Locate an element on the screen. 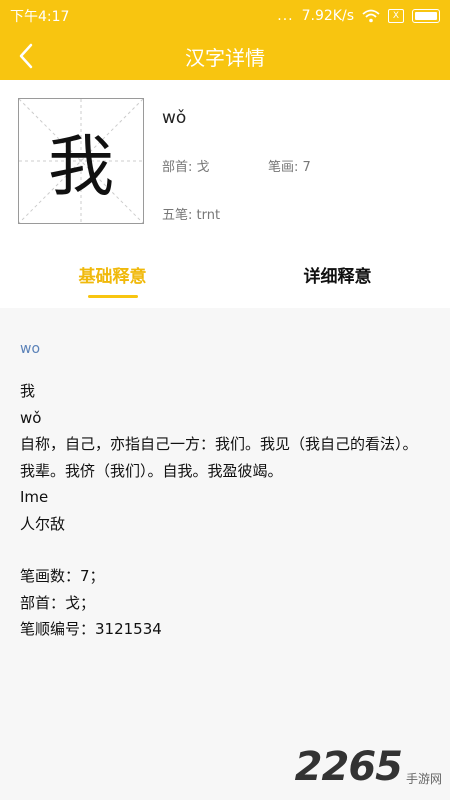  status-right: ... 7.92K/s X is located at coordinates (358, 16).